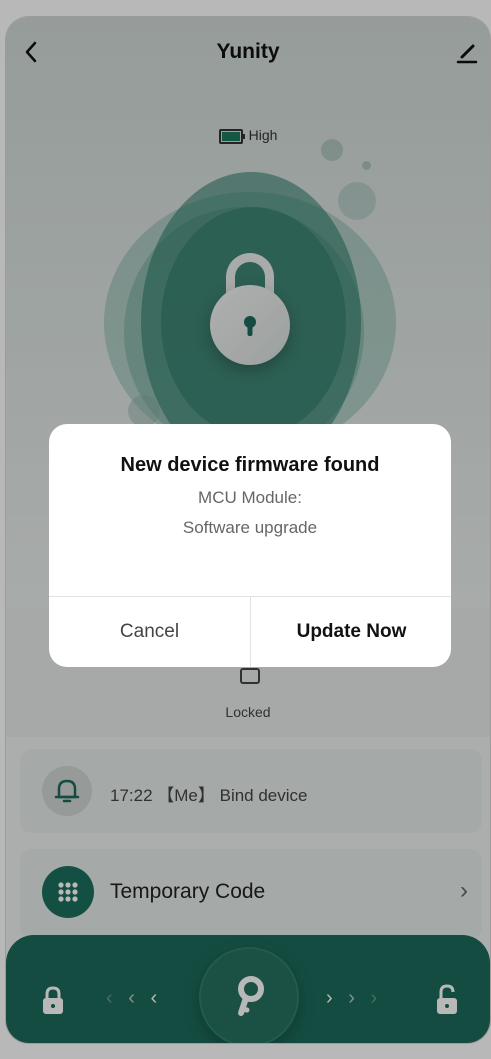 This screenshot has height=1059, width=491. I want to click on dialog-module-label: MCU Module:, so click(250, 497).